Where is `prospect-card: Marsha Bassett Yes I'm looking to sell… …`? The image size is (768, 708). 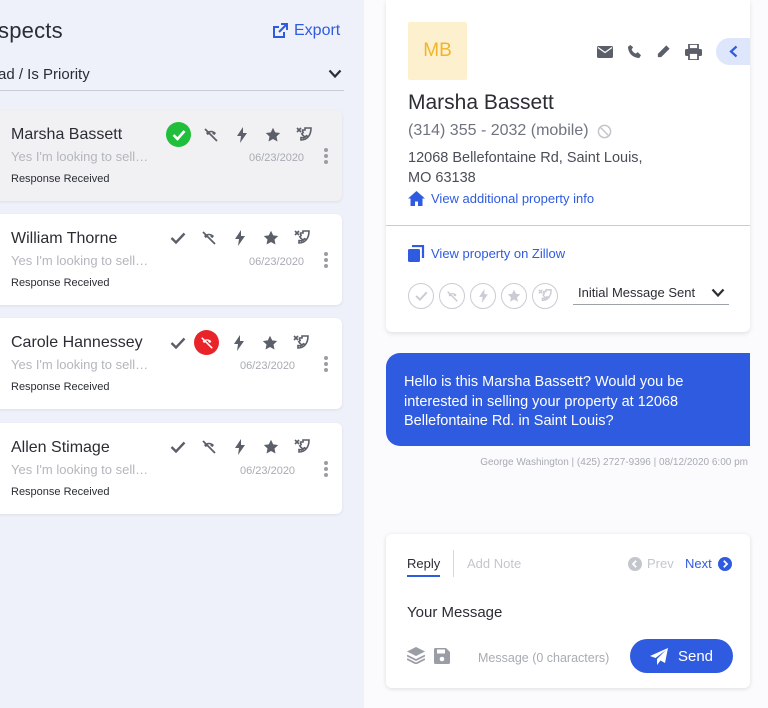 prospect-card: Marsha Bassett Yes I'm looking to sell… … is located at coordinates (171, 155).